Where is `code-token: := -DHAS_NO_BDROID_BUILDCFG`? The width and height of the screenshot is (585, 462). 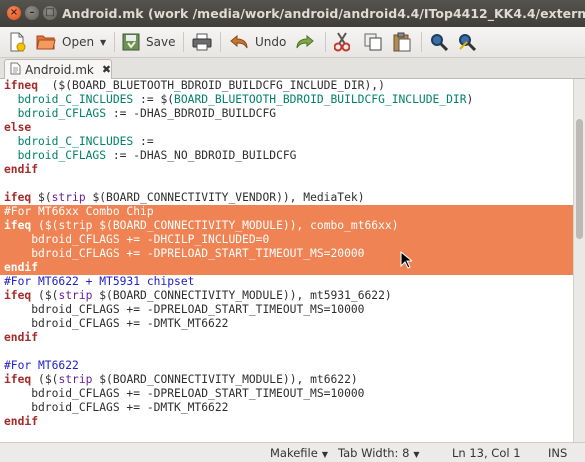 code-token: := -DHAS_NO_BDROID_BUILDCFG is located at coordinates (201, 155).